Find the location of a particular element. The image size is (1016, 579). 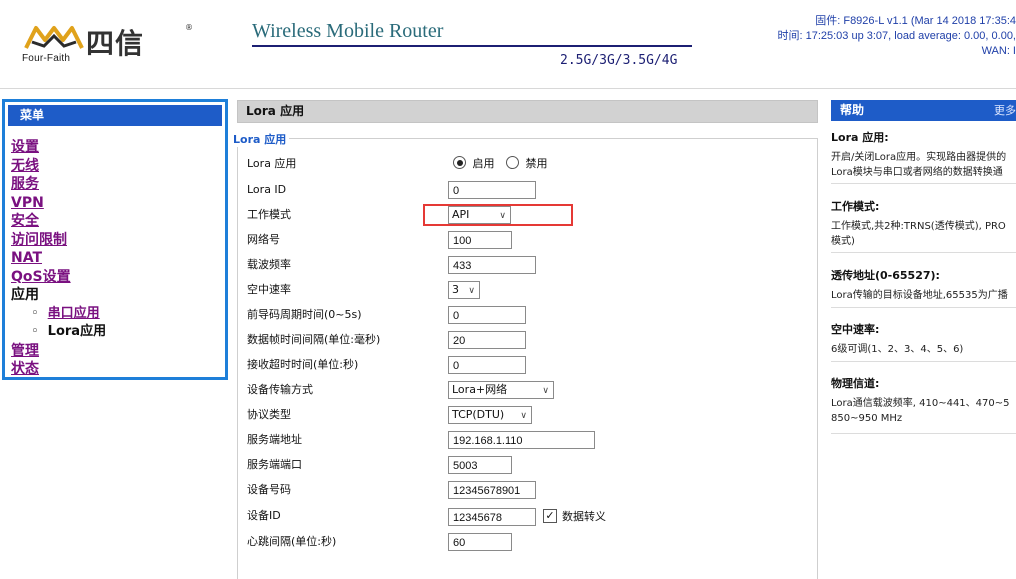

menu-item-admin: 管理 is located at coordinates (118, 351).